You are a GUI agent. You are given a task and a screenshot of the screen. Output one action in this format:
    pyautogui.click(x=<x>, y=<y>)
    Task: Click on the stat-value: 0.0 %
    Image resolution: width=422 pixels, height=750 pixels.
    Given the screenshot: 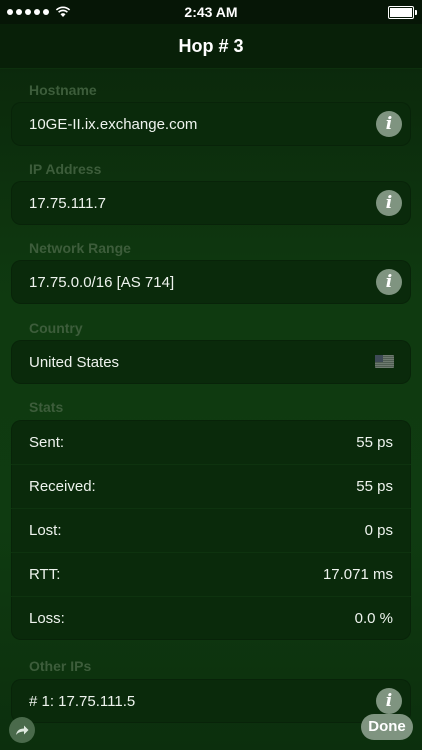 What is the action you would take?
    pyautogui.click(x=373, y=618)
    